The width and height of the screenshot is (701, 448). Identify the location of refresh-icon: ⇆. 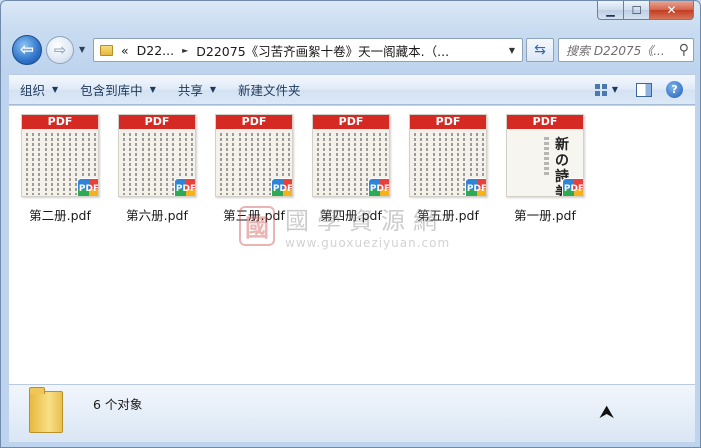
(540, 50).